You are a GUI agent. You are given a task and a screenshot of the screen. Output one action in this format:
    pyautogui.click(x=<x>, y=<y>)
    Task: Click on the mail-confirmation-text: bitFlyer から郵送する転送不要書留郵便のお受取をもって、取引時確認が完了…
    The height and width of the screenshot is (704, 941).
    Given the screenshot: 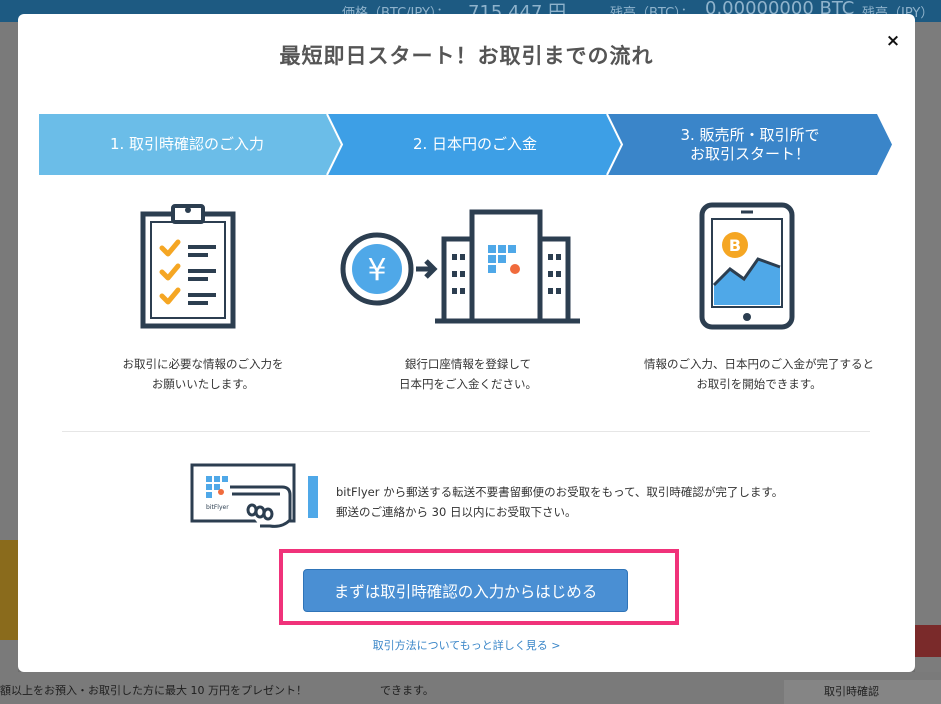 What is the action you would take?
    pyautogui.click(x=560, y=502)
    